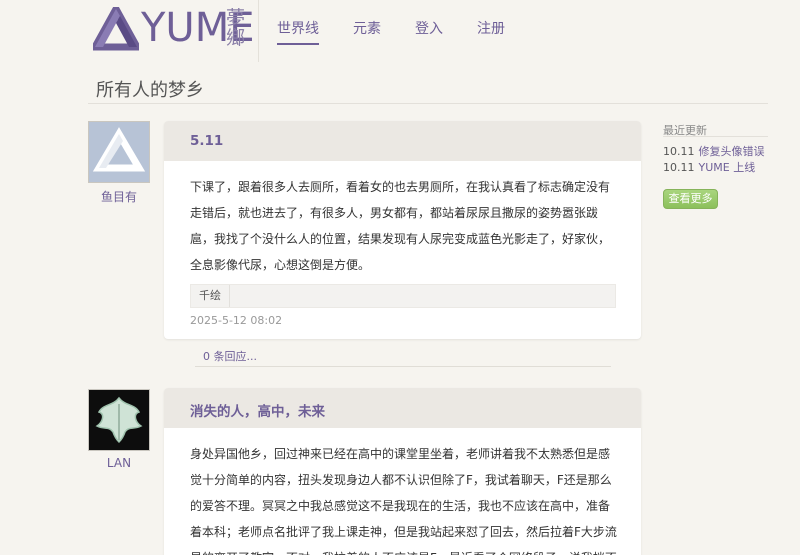 The width and height of the screenshot is (800, 555). I want to click on post-header: 消失的人，高中，未来, so click(402, 408).